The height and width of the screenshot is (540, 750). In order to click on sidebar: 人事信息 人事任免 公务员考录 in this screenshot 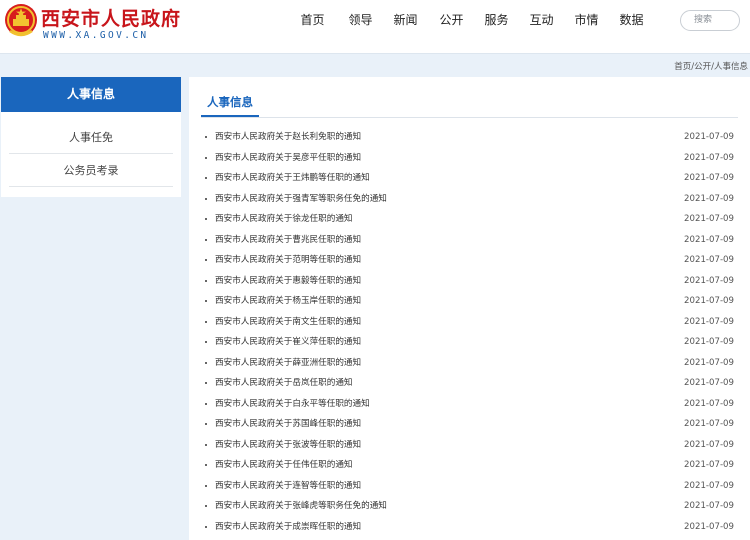, I will do `click(91, 137)`.